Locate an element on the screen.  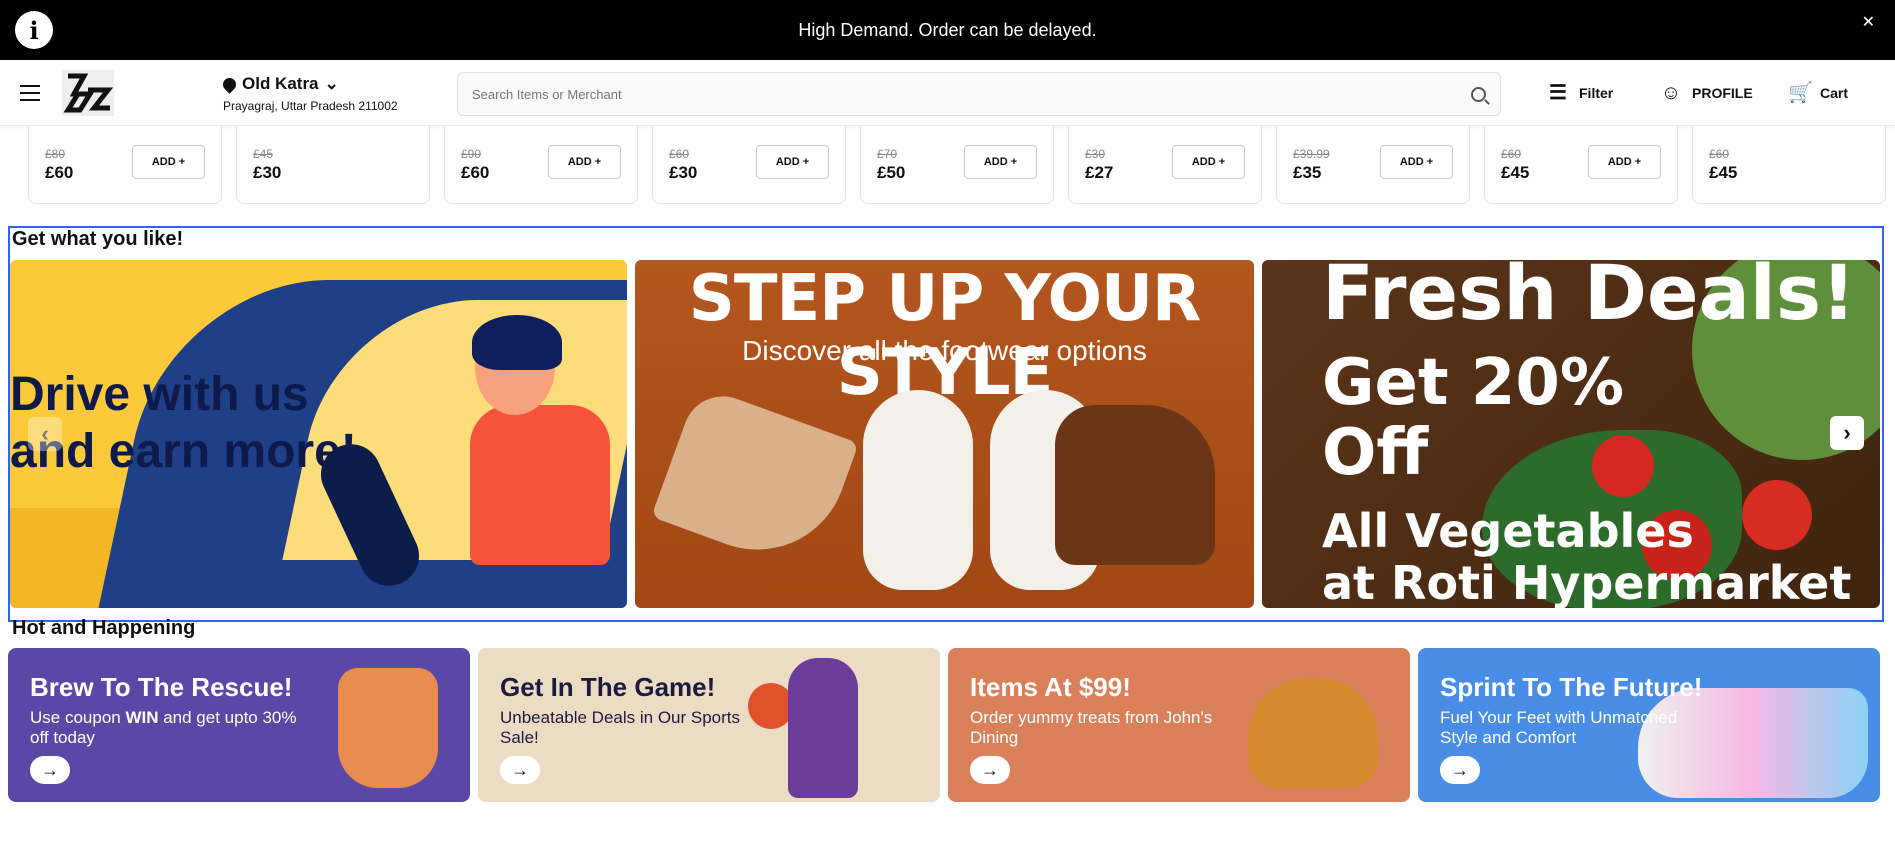
boot-image is located at coordinates (1135, 485).